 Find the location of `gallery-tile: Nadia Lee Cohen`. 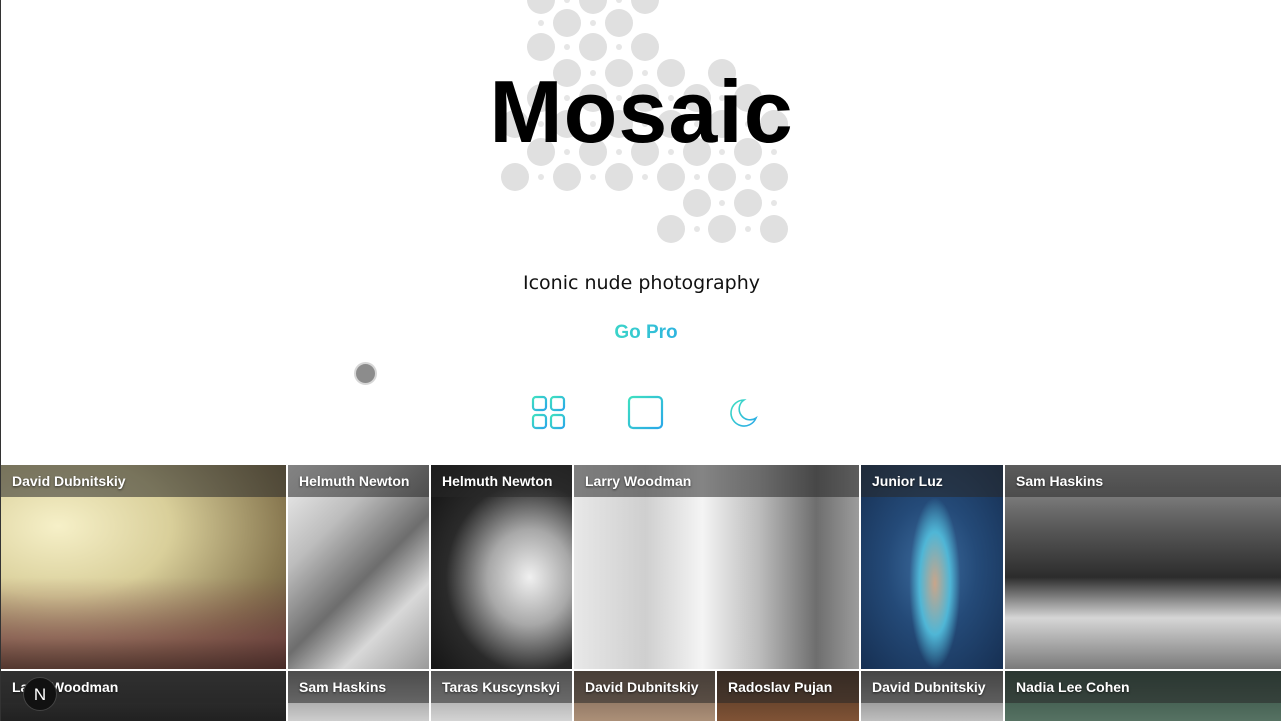

gallery-tile: Nadia Lee Cohen is located at coordinates (1143, 696).